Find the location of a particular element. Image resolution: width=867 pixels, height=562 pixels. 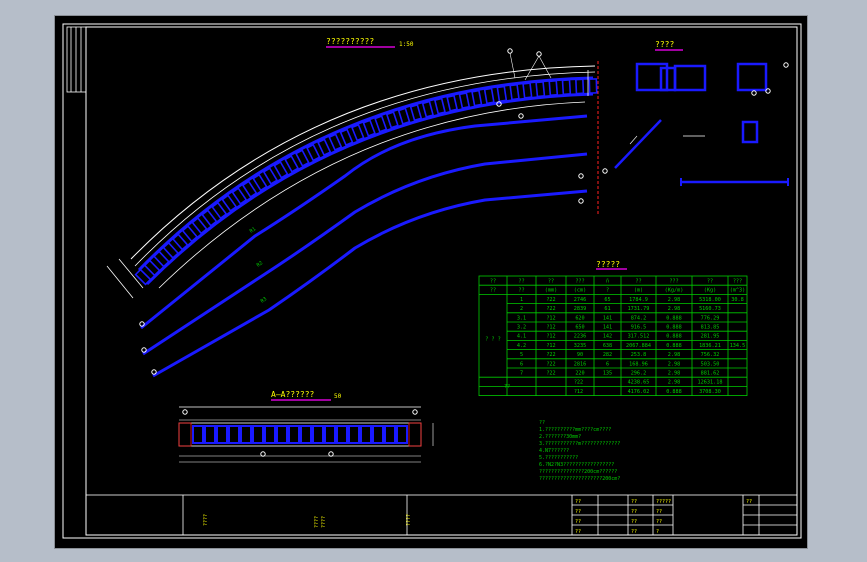

table-cell: 317.512 is located at coordinates (639, 337).